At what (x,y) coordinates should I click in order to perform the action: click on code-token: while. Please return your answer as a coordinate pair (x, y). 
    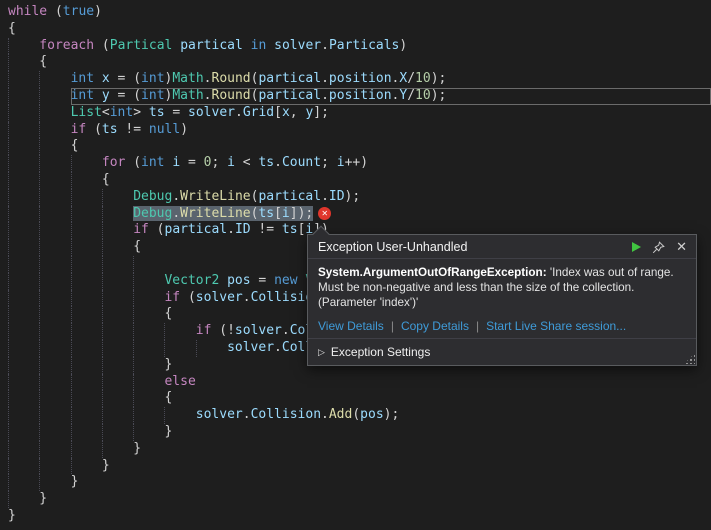
    Looking at the image, I should click on (28, 11).